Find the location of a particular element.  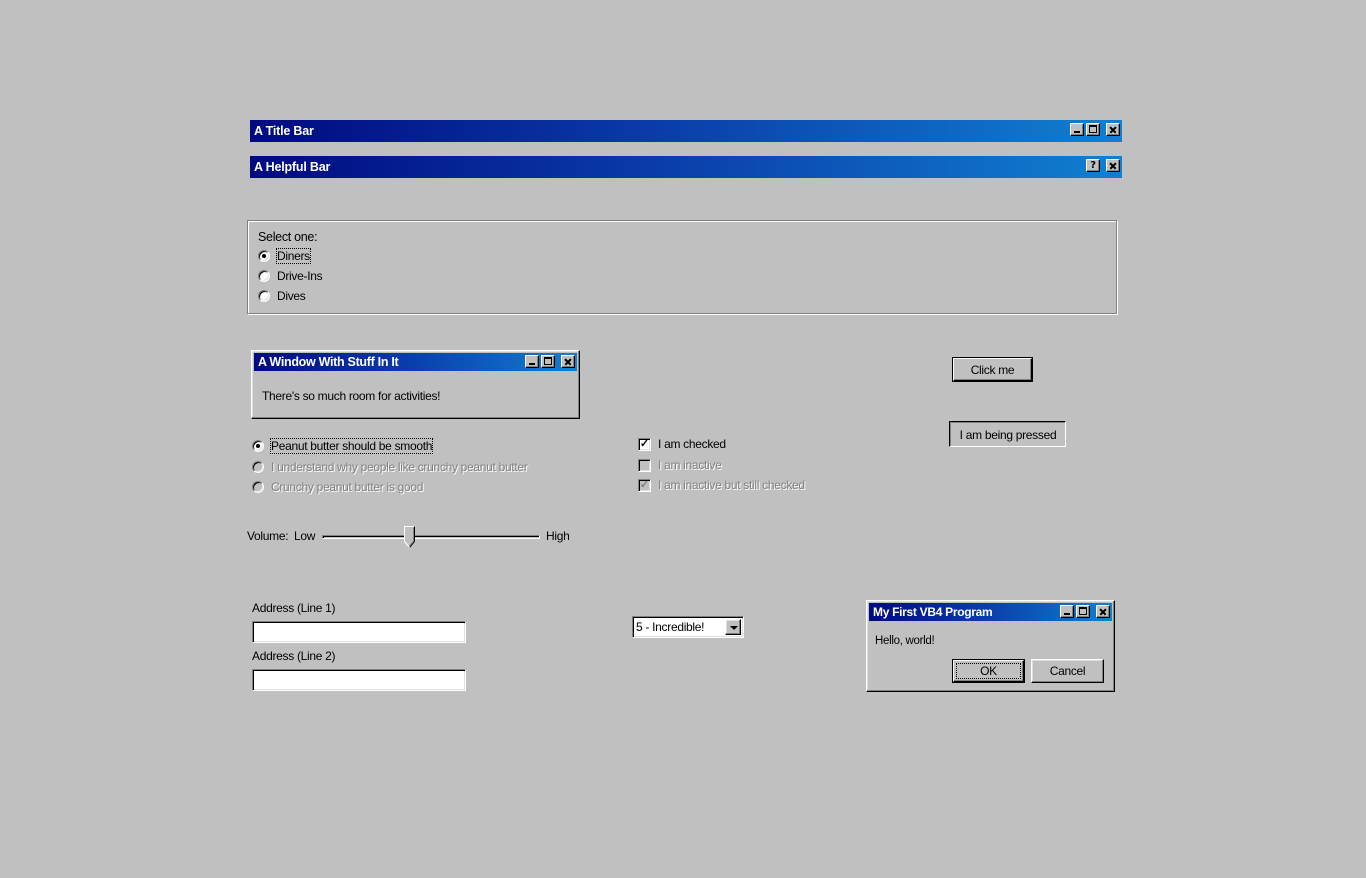

checkbox-inactive-checked: ✓ I am inactive but still checked is located at coordinates (721, 485).